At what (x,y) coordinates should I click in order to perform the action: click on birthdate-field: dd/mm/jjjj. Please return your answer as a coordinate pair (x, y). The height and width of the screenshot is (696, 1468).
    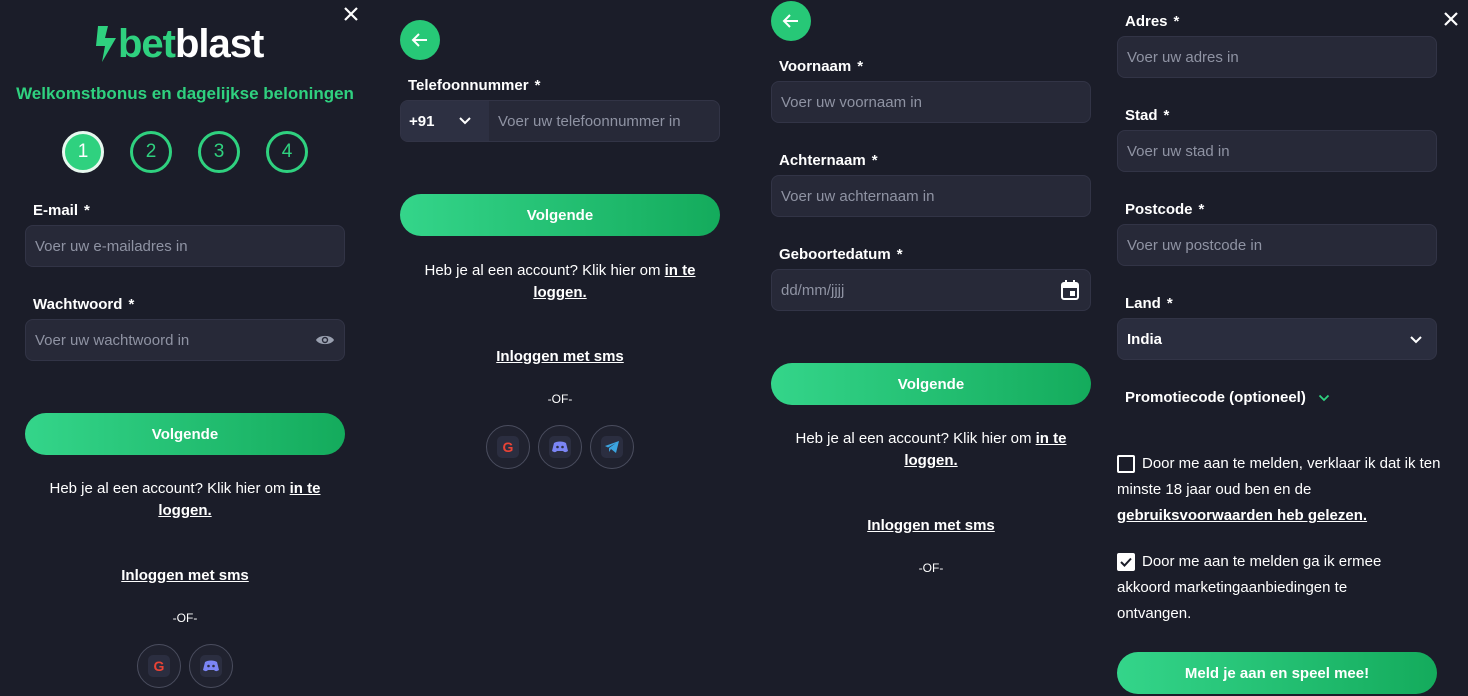
    Looking at the image, I should click on (931, 290).